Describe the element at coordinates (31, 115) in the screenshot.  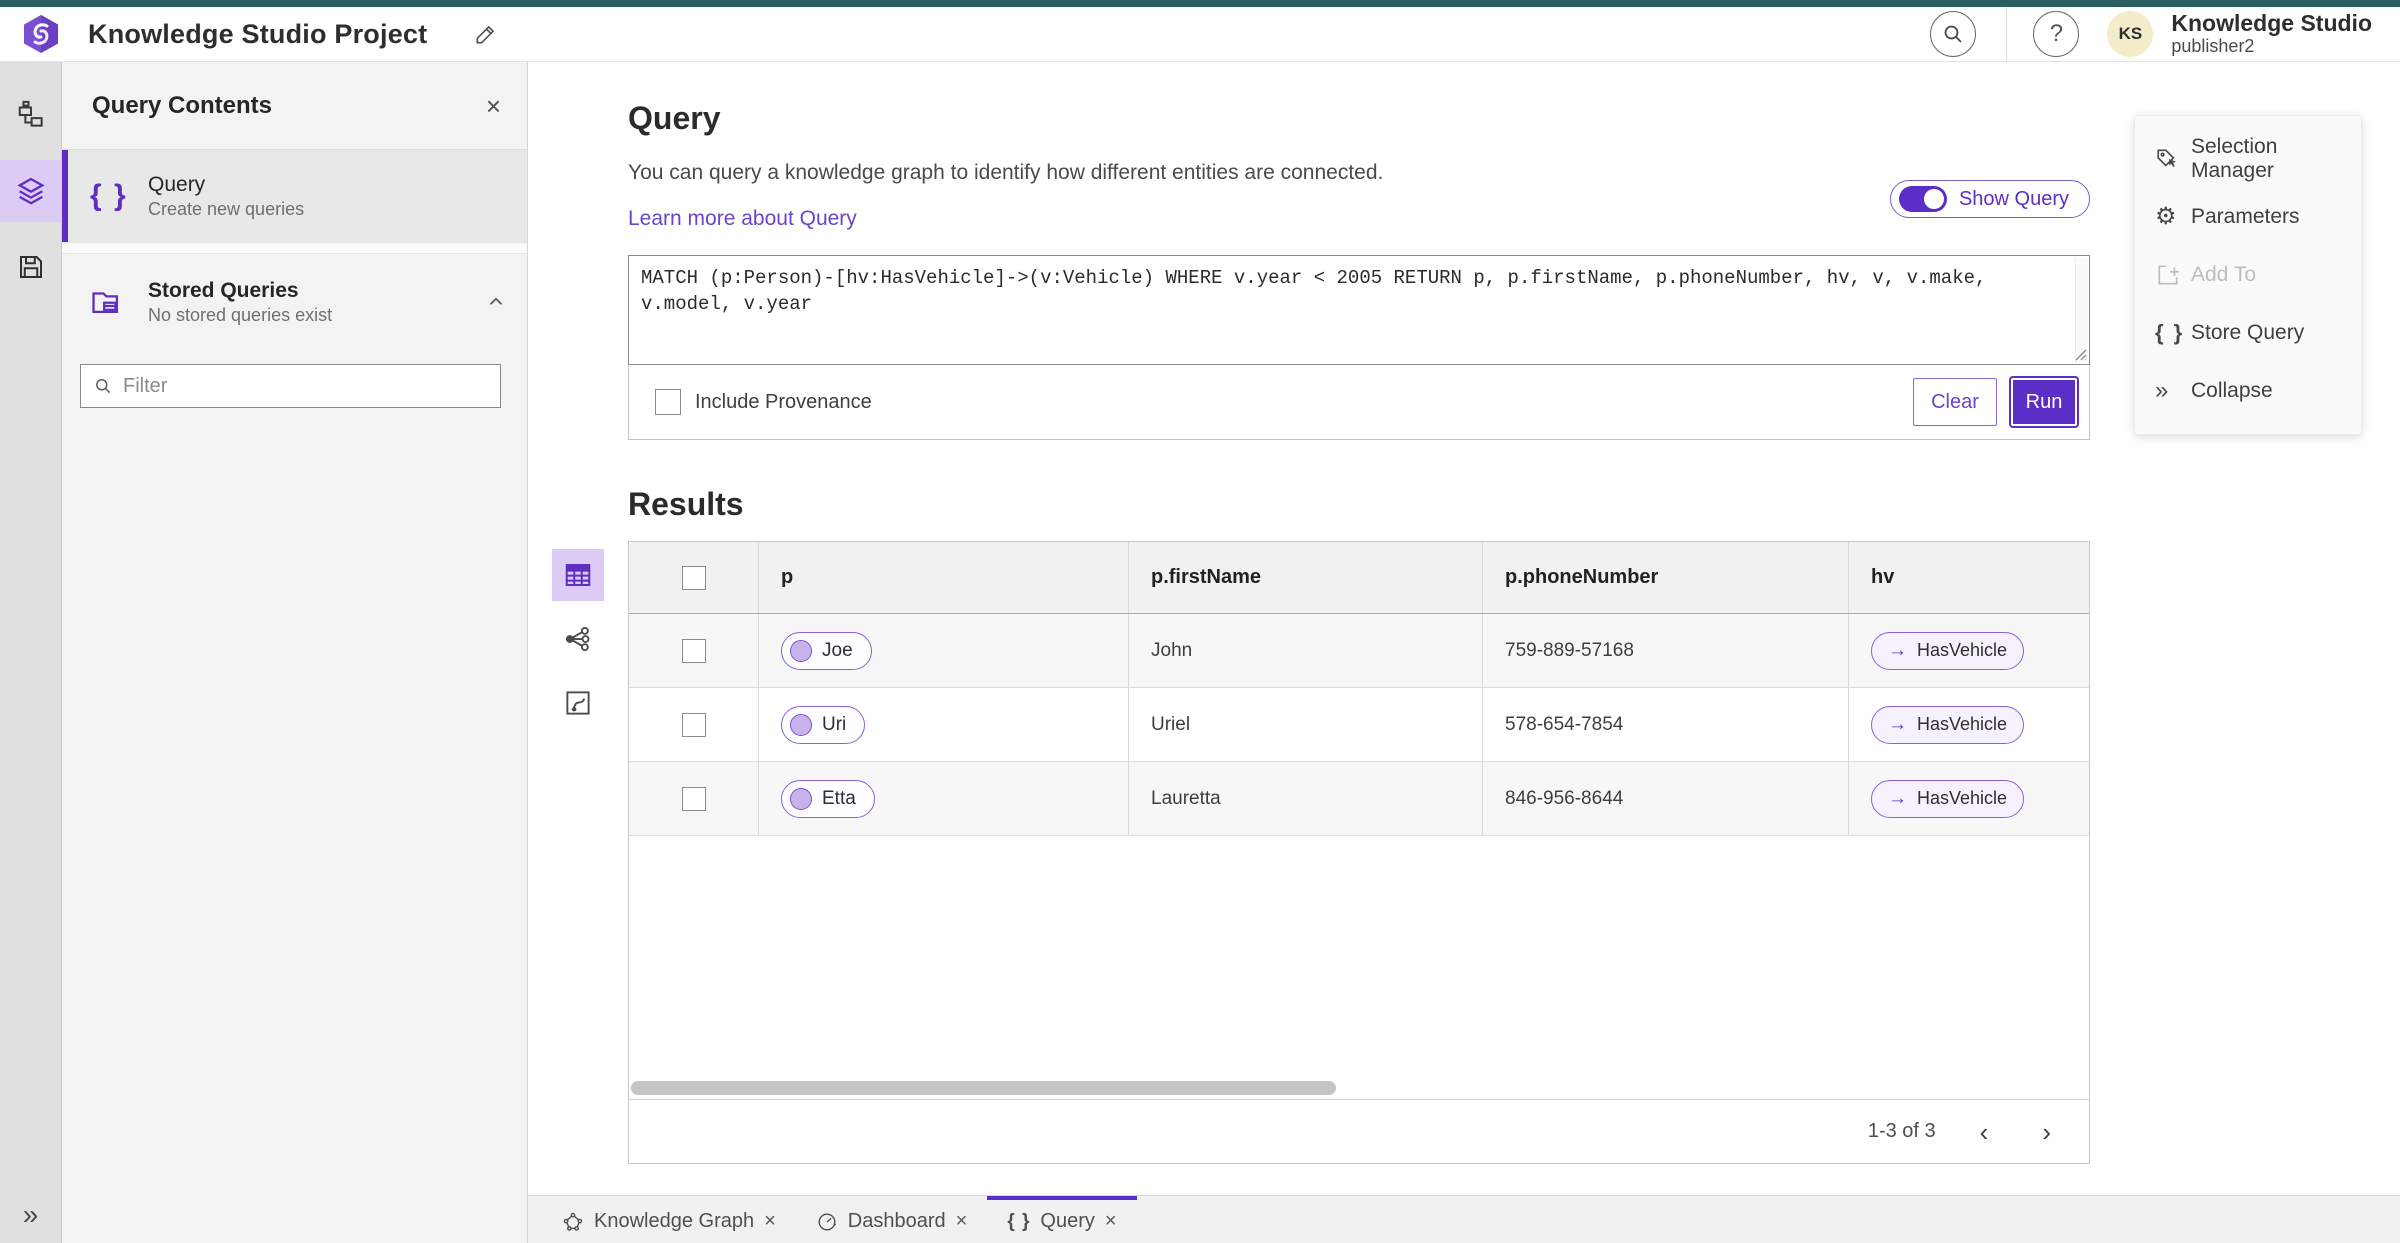
I see `rail-item-hierarchy` at that location.